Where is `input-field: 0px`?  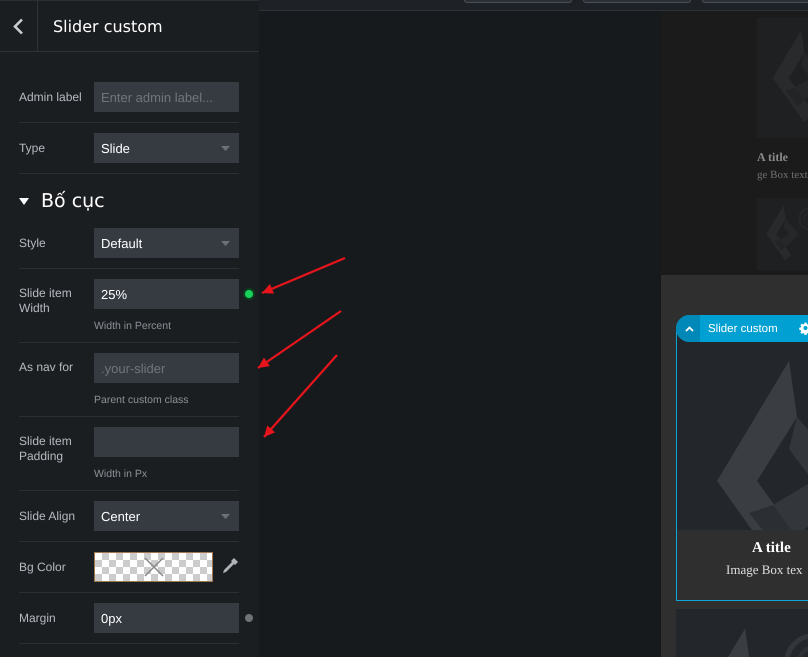 input-field: 0px is located at coordinates (166, 618).